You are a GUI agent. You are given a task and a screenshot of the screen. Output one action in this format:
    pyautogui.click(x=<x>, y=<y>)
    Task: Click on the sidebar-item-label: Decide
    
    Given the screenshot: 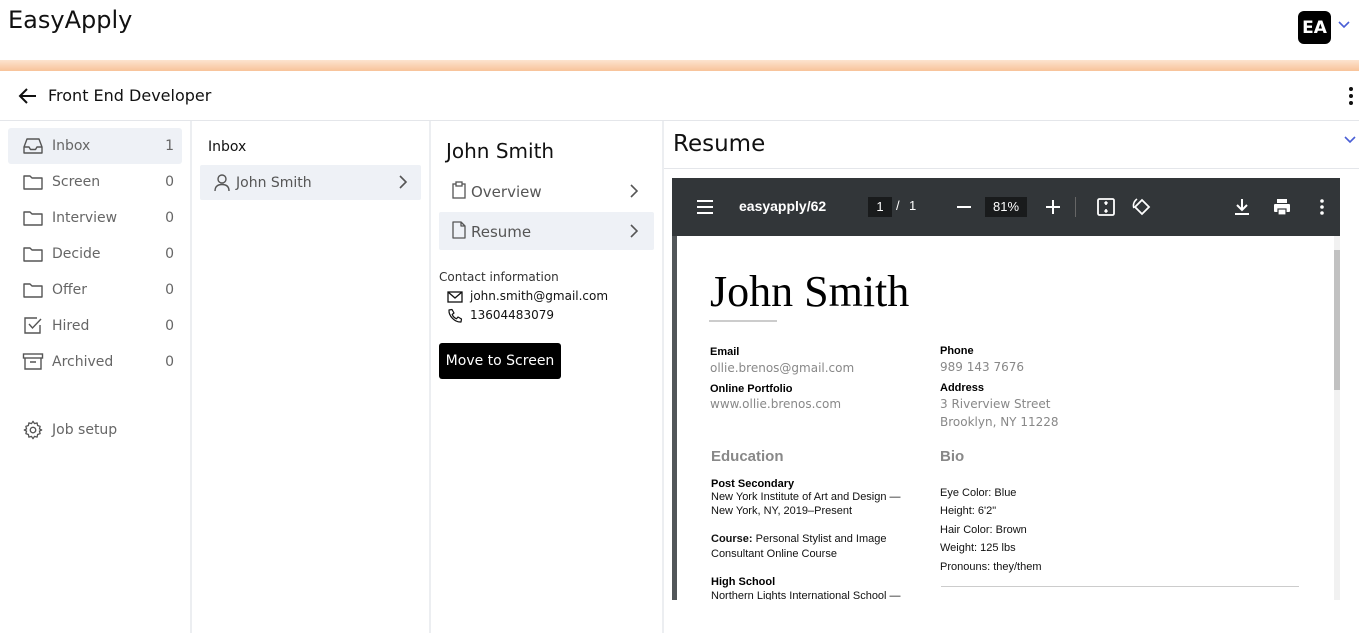 What is the action you would take?
    pyautogui.click(x=76, y=254)
    